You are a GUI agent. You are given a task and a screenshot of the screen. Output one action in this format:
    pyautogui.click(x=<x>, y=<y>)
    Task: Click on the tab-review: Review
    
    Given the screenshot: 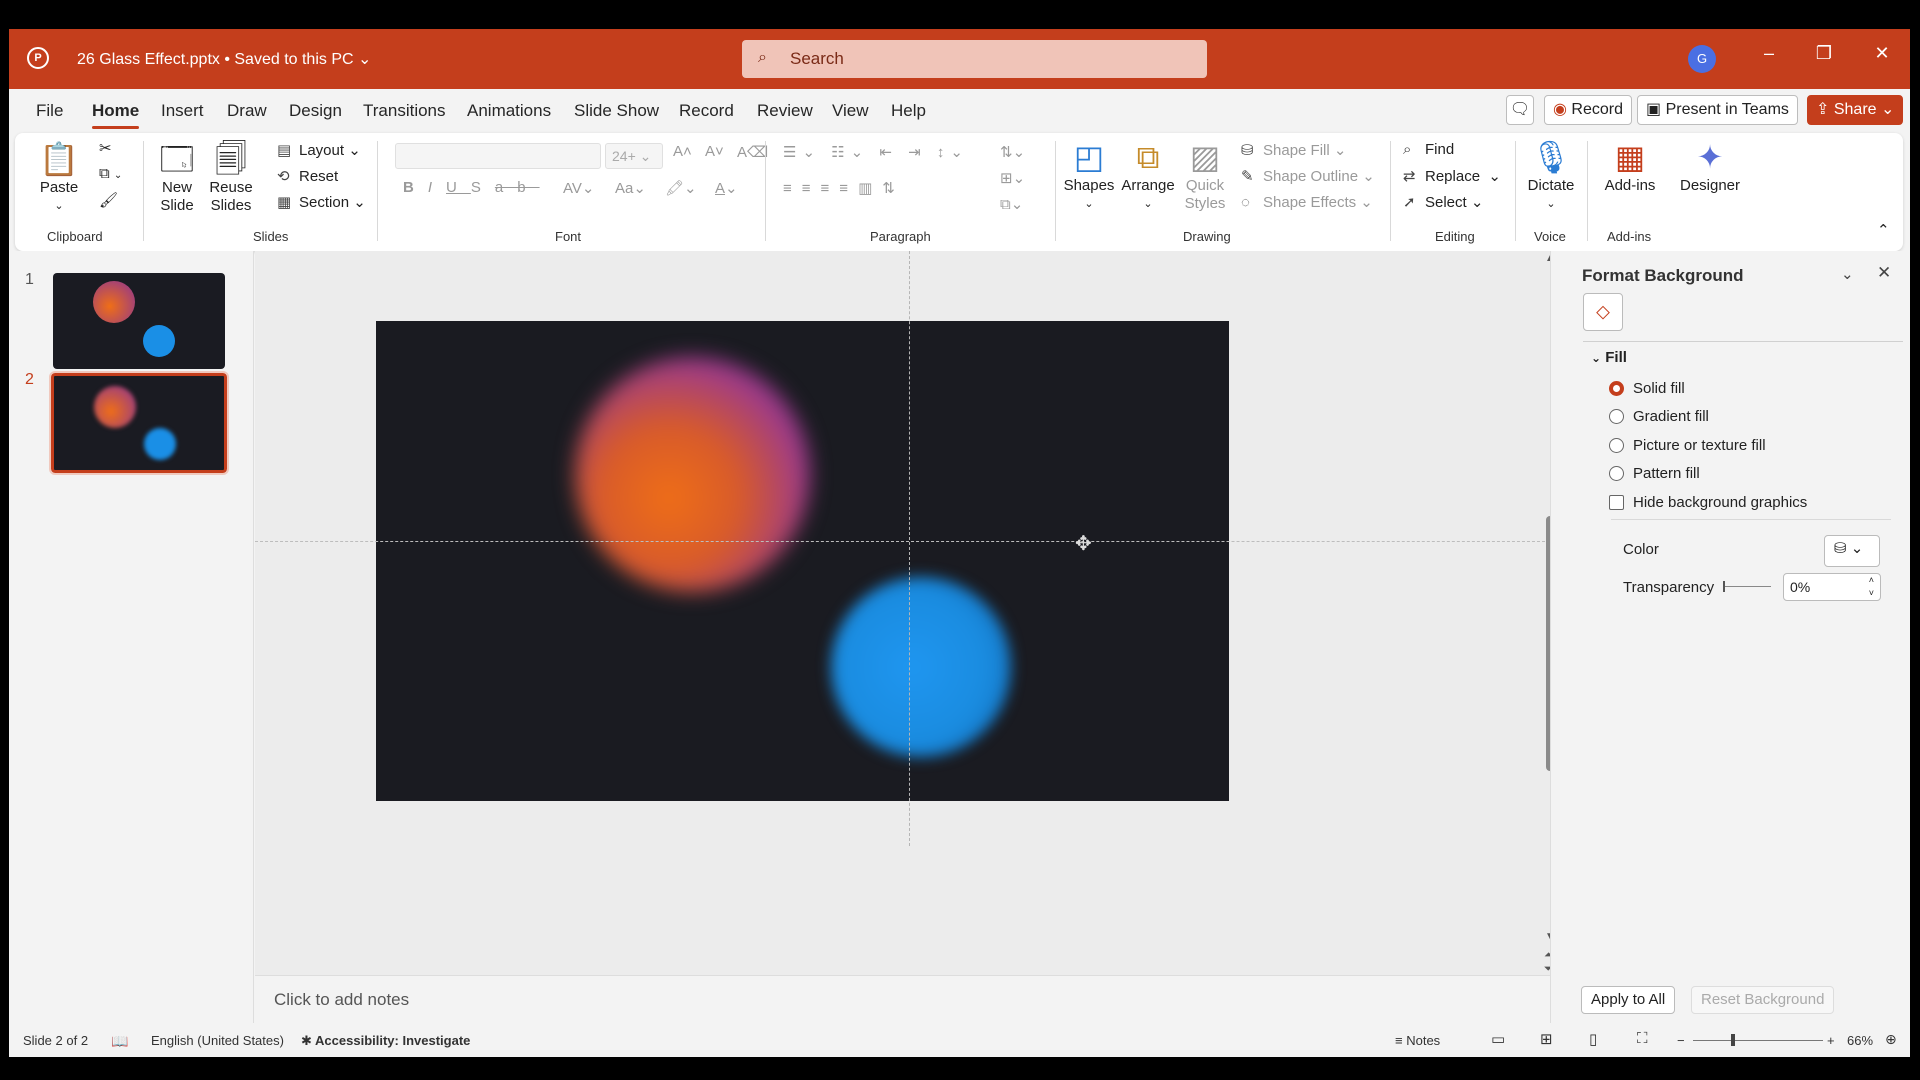 What is the action you would take?
    pyautogui.click(x=785, y=111)
    